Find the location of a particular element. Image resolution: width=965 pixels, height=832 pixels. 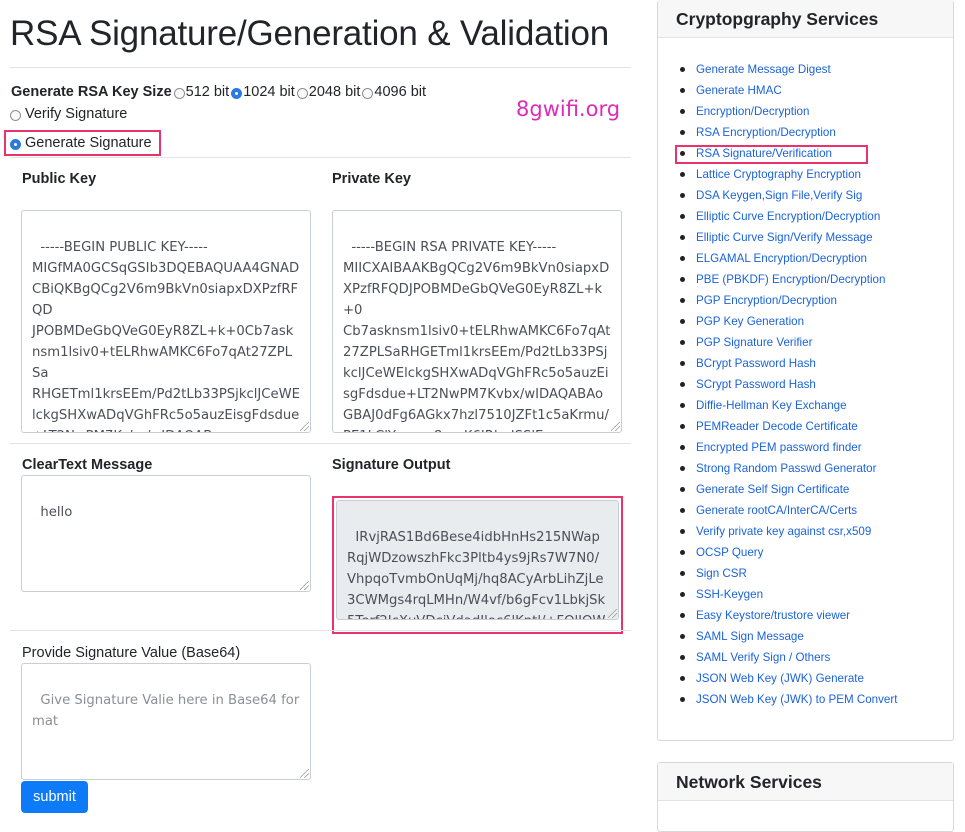

service-list-item: Generate Self Sign Certificate is located at coordinates (777, 489).